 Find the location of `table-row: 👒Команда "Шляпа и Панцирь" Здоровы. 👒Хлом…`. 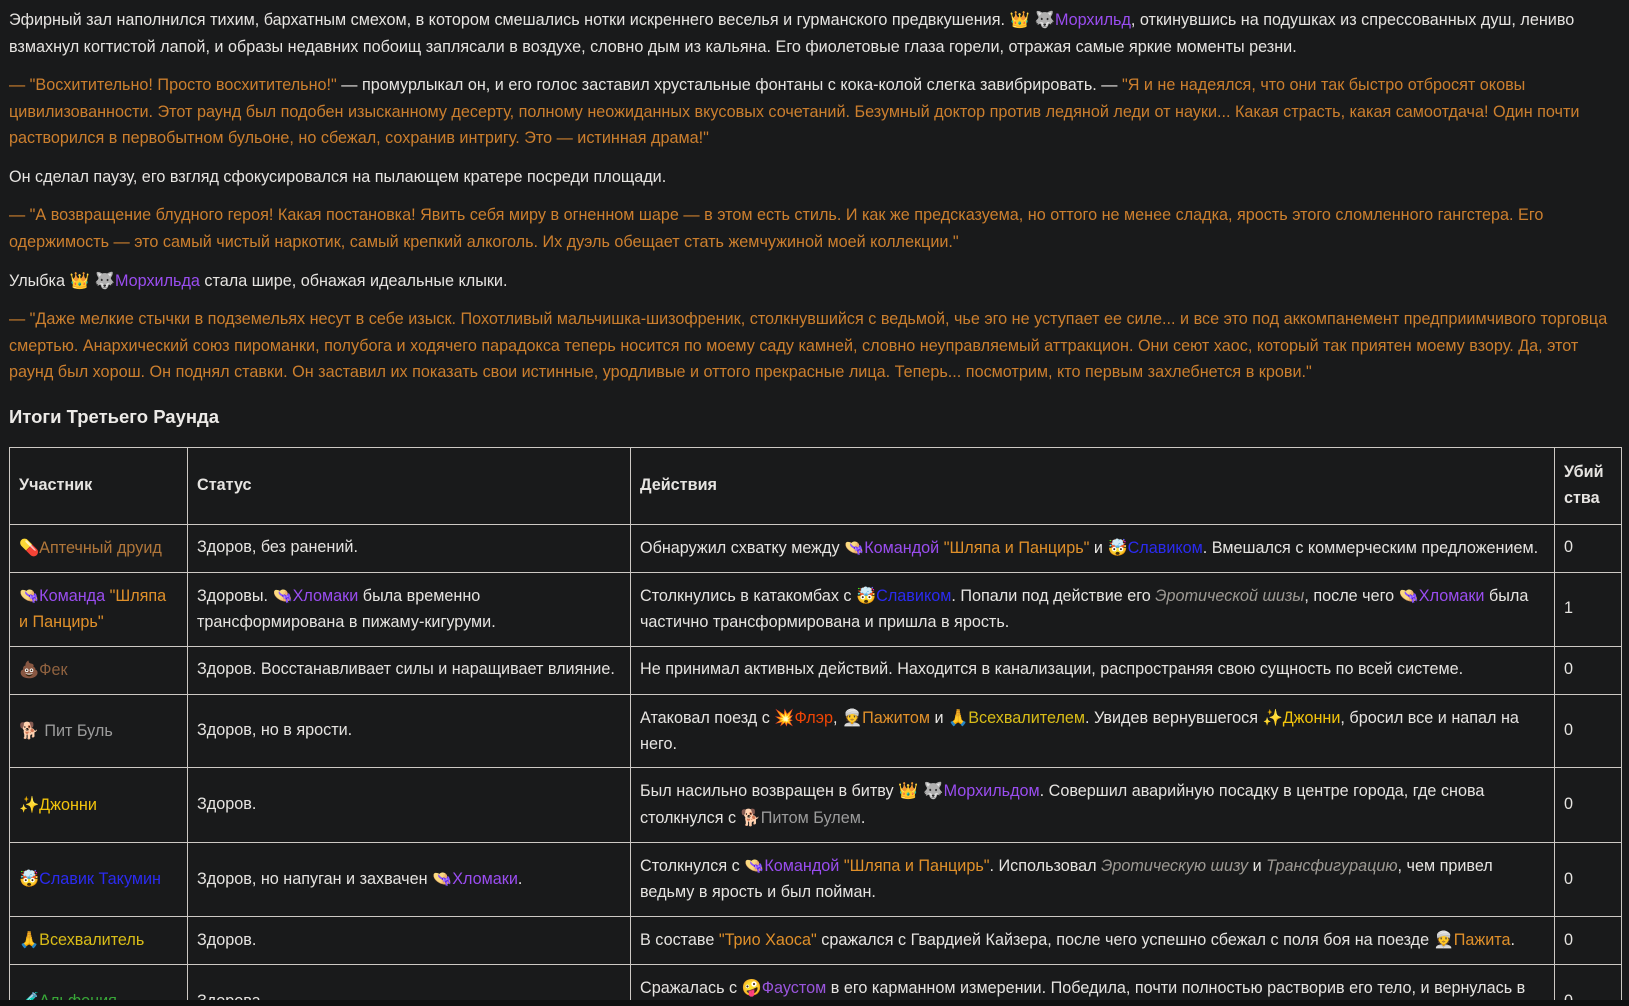

table-row: 👒Команда "Шляпа и Панцирь" Здоровы. 👒Хлом… is located at coordinates (815, 609).